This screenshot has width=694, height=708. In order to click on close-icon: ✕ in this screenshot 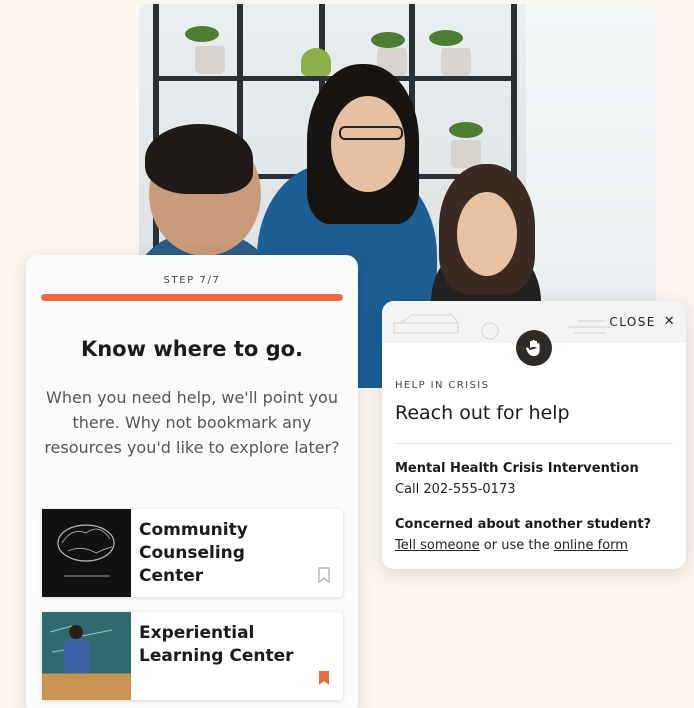, I will do `click(669, 321)`.